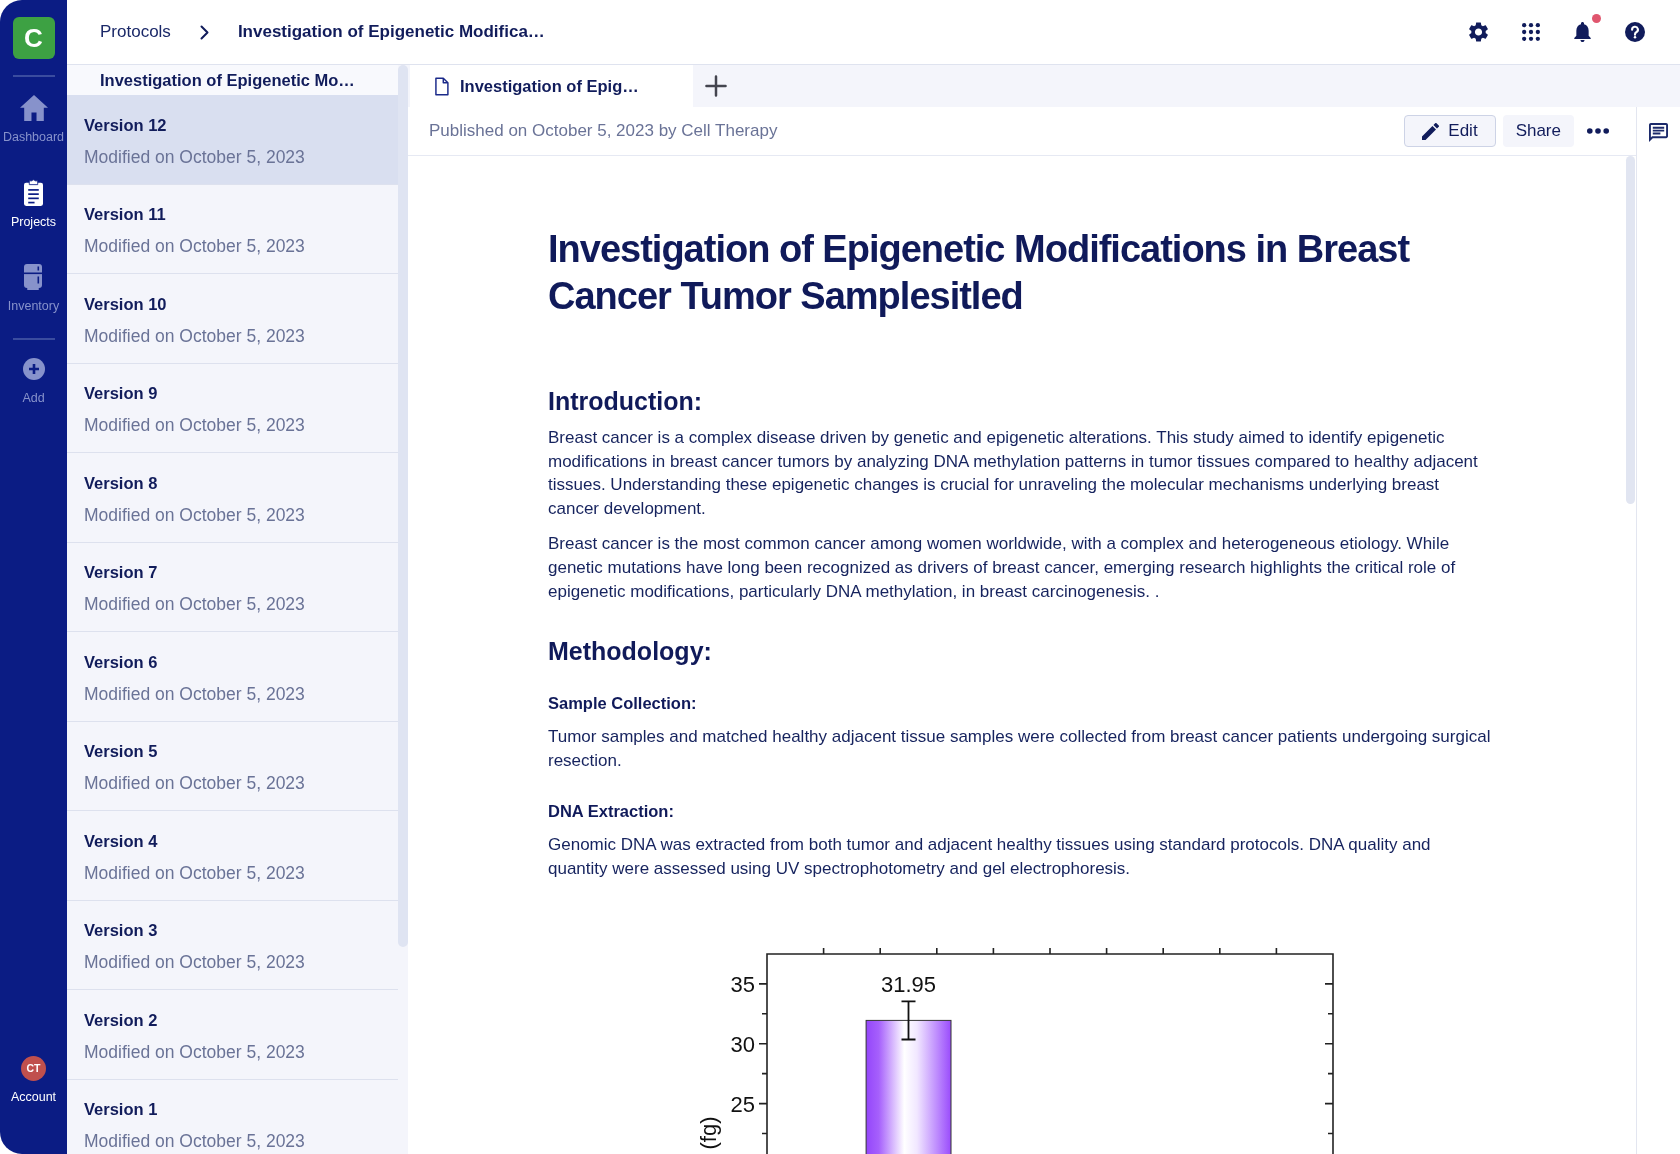 The width and height of the screenshot is (1680, 1154). What do you see at coordinates (121, 841) in the screenshot?
I see `version-name: Version 4` at bounding box center [121, 841].